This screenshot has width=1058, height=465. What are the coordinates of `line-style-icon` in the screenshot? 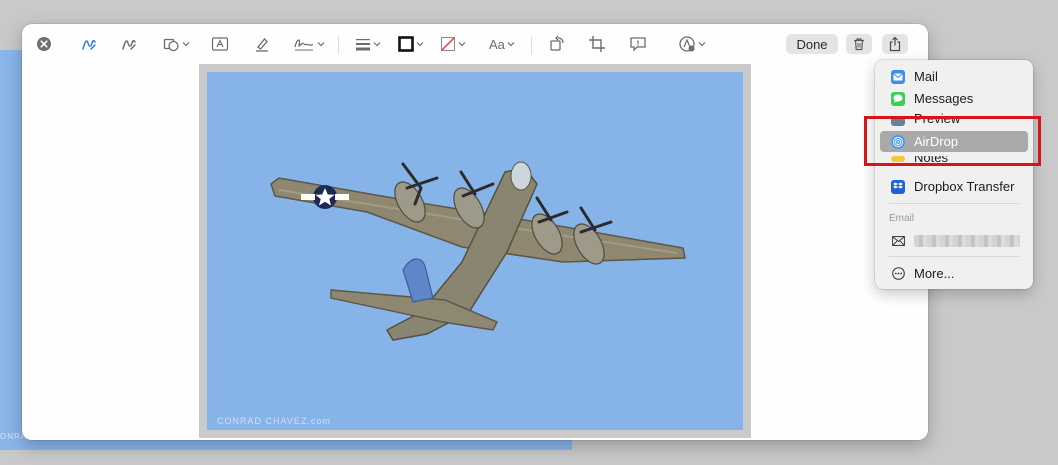 It's located at (363, 45).